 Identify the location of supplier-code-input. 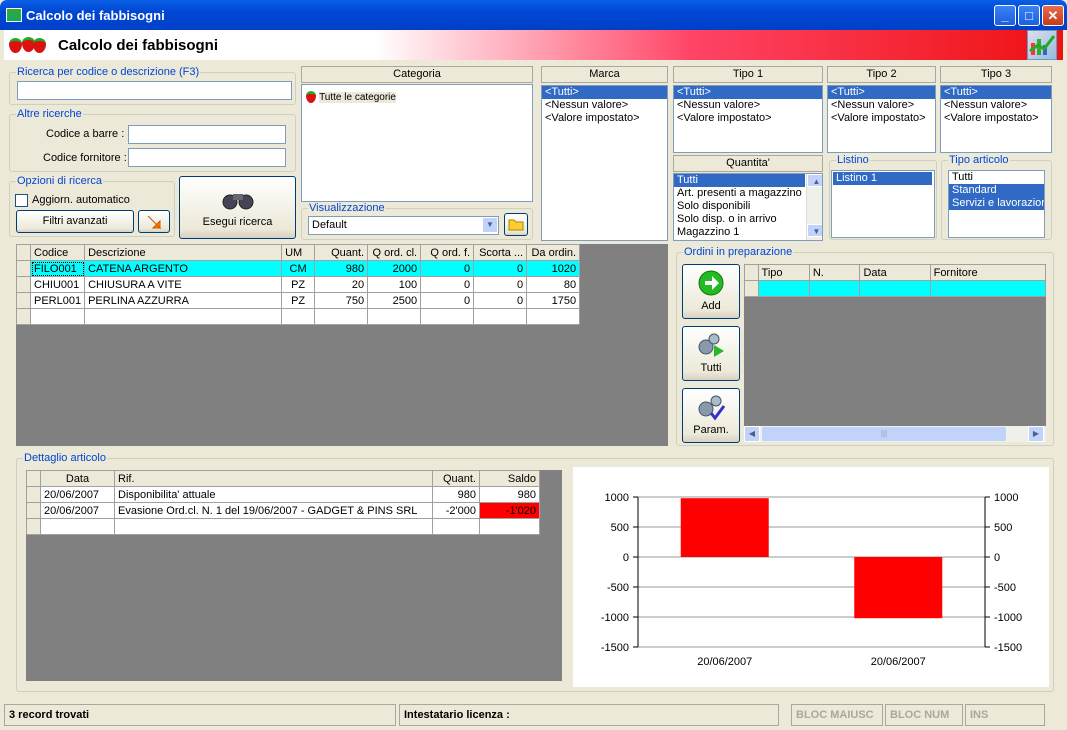
(207, 157).